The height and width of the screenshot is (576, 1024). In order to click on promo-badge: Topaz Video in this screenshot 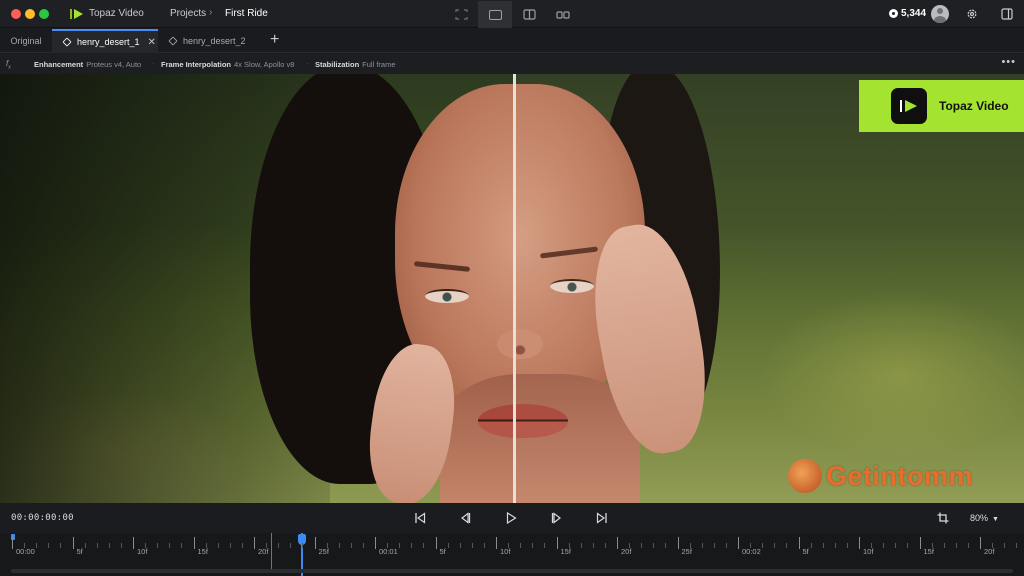, I will do `click(941, 106)`.